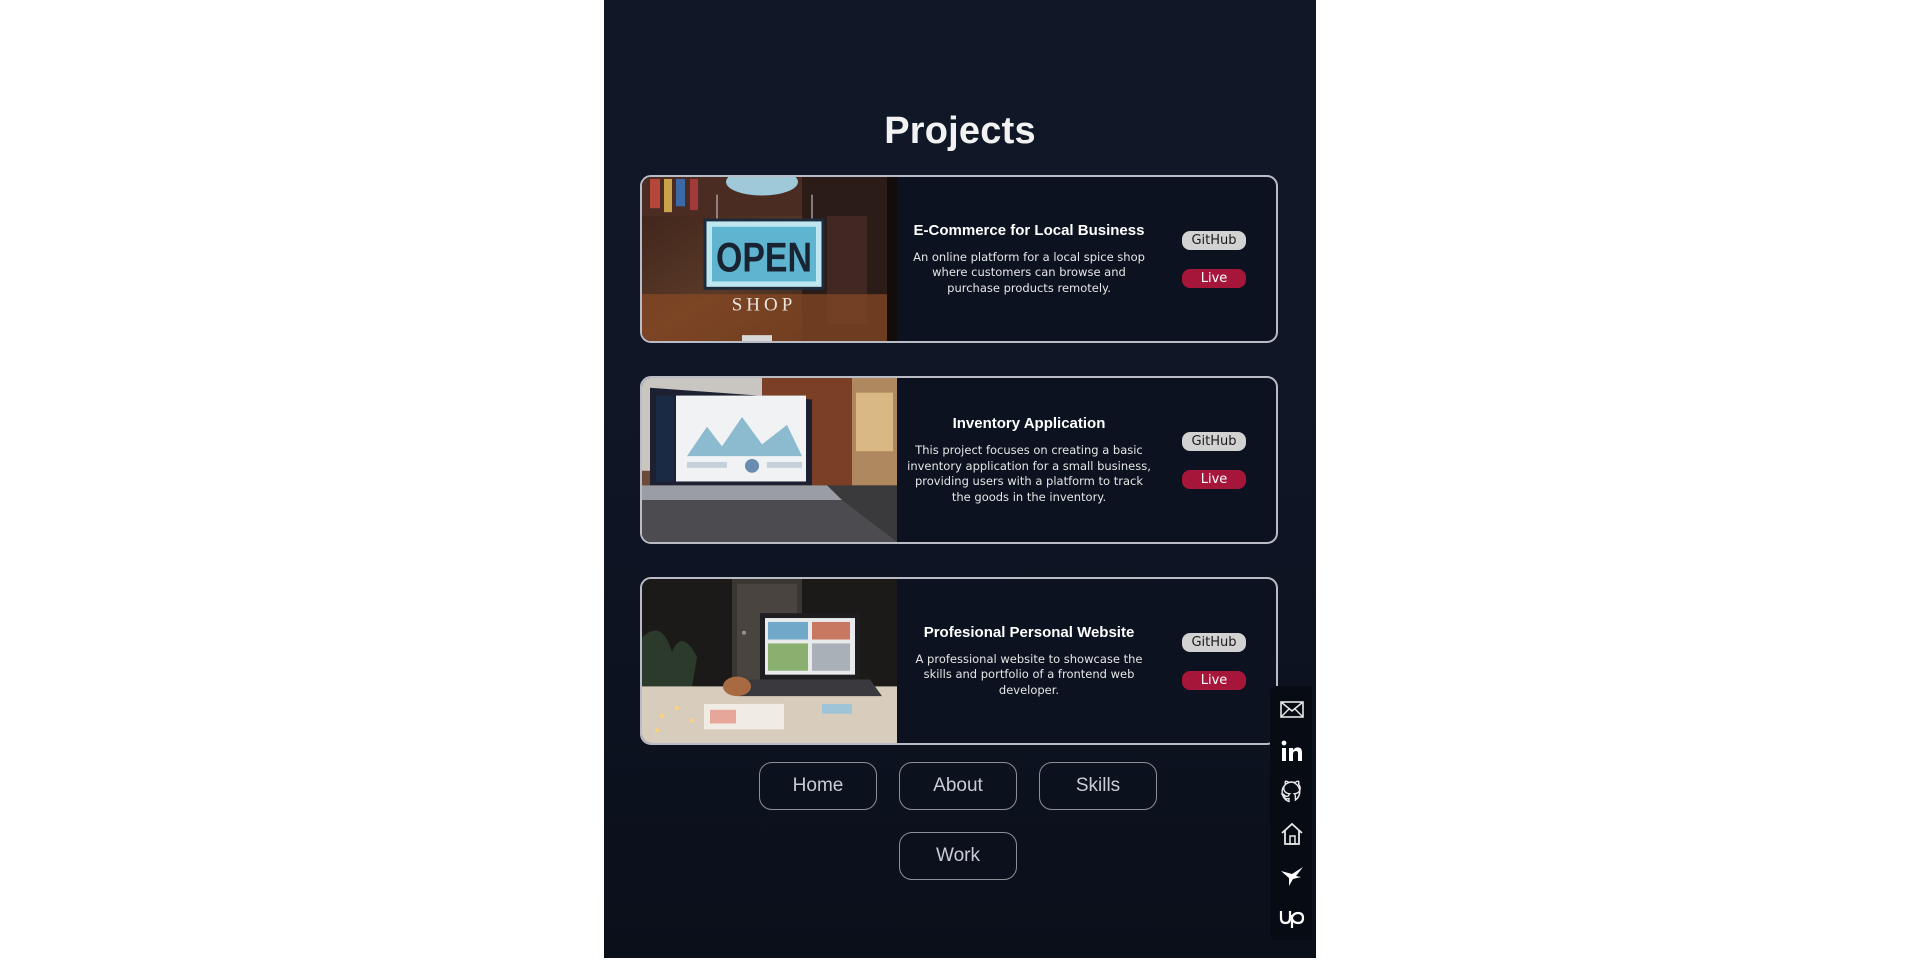 Image resolution: width=1920 pixels, height=960 pixels. Describe the element at coordinates (1291, 813) in the screenshot. I see `social-links-bar` at that location.